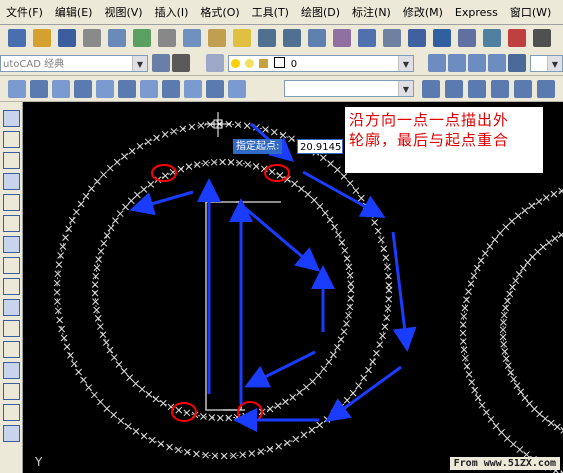  Describe the element at coordinates (497, 63) in the screenshot. I see `layer-isolate-icon` at that location.